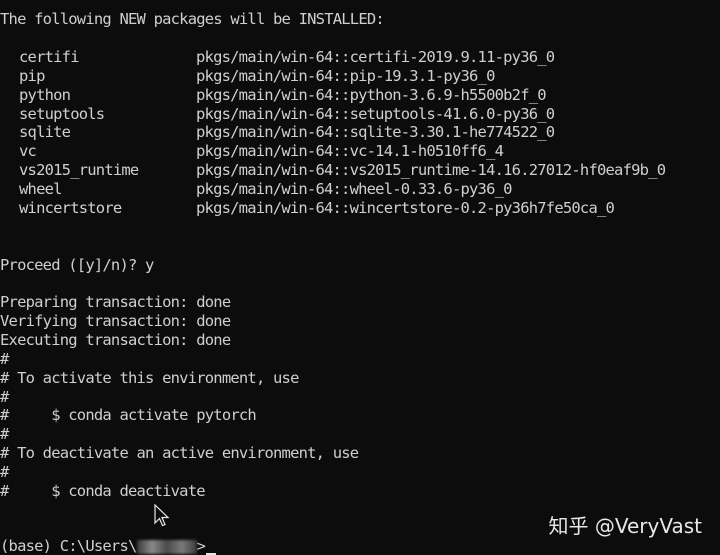 The image size is (720, 555). Describe the element at coordinates (345, 76) in the screenshot. I see `package-source: pkgs/main/win-64::pip-19.3.1-py36_0` at that location.